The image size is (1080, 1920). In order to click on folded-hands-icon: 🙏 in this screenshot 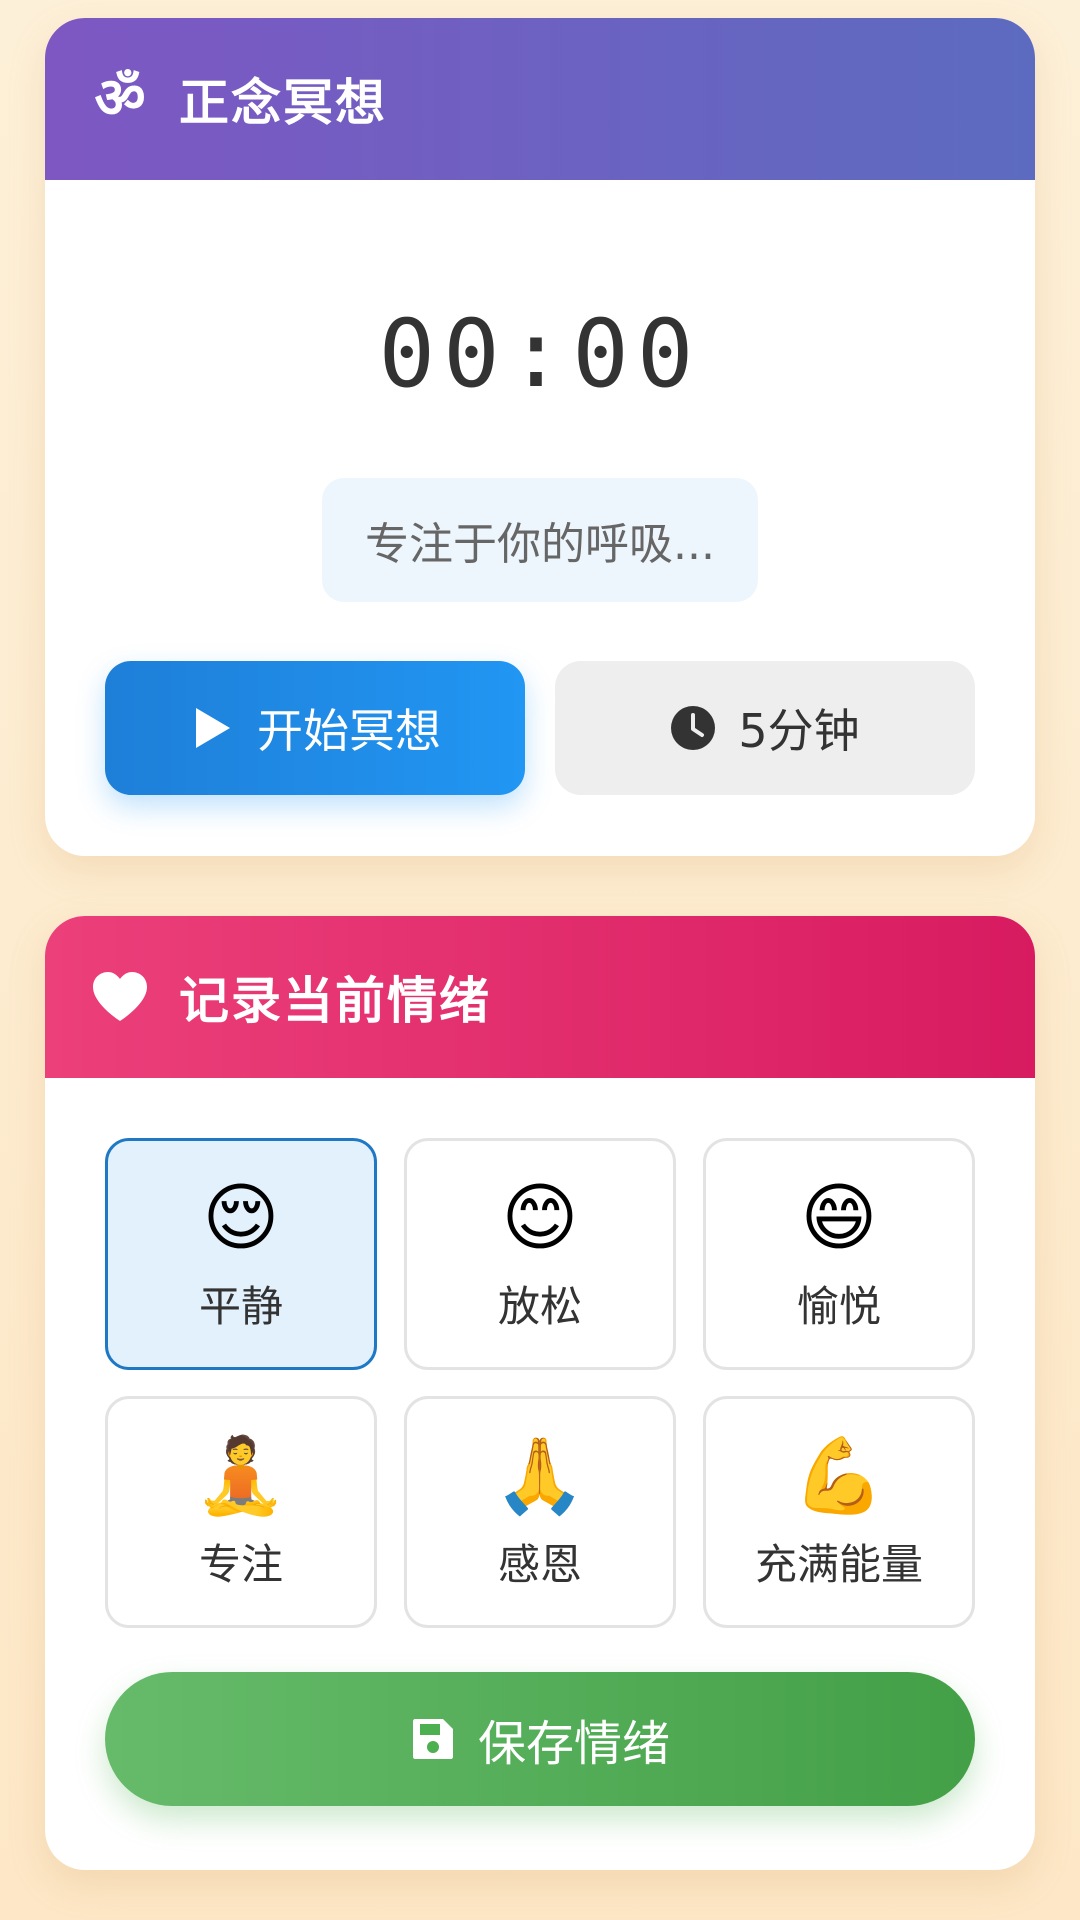, I will do `click(540, 1475)`.